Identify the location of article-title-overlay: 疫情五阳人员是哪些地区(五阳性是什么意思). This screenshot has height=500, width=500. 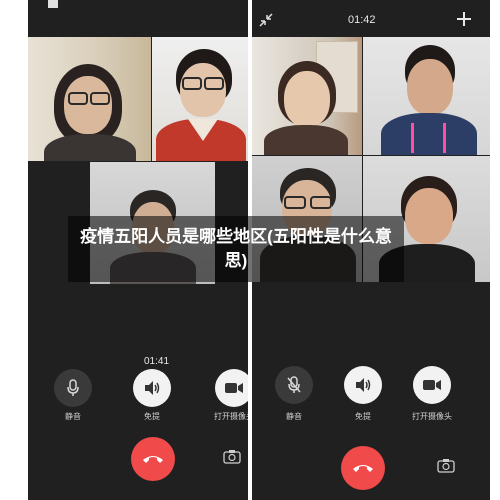
(236, 249).